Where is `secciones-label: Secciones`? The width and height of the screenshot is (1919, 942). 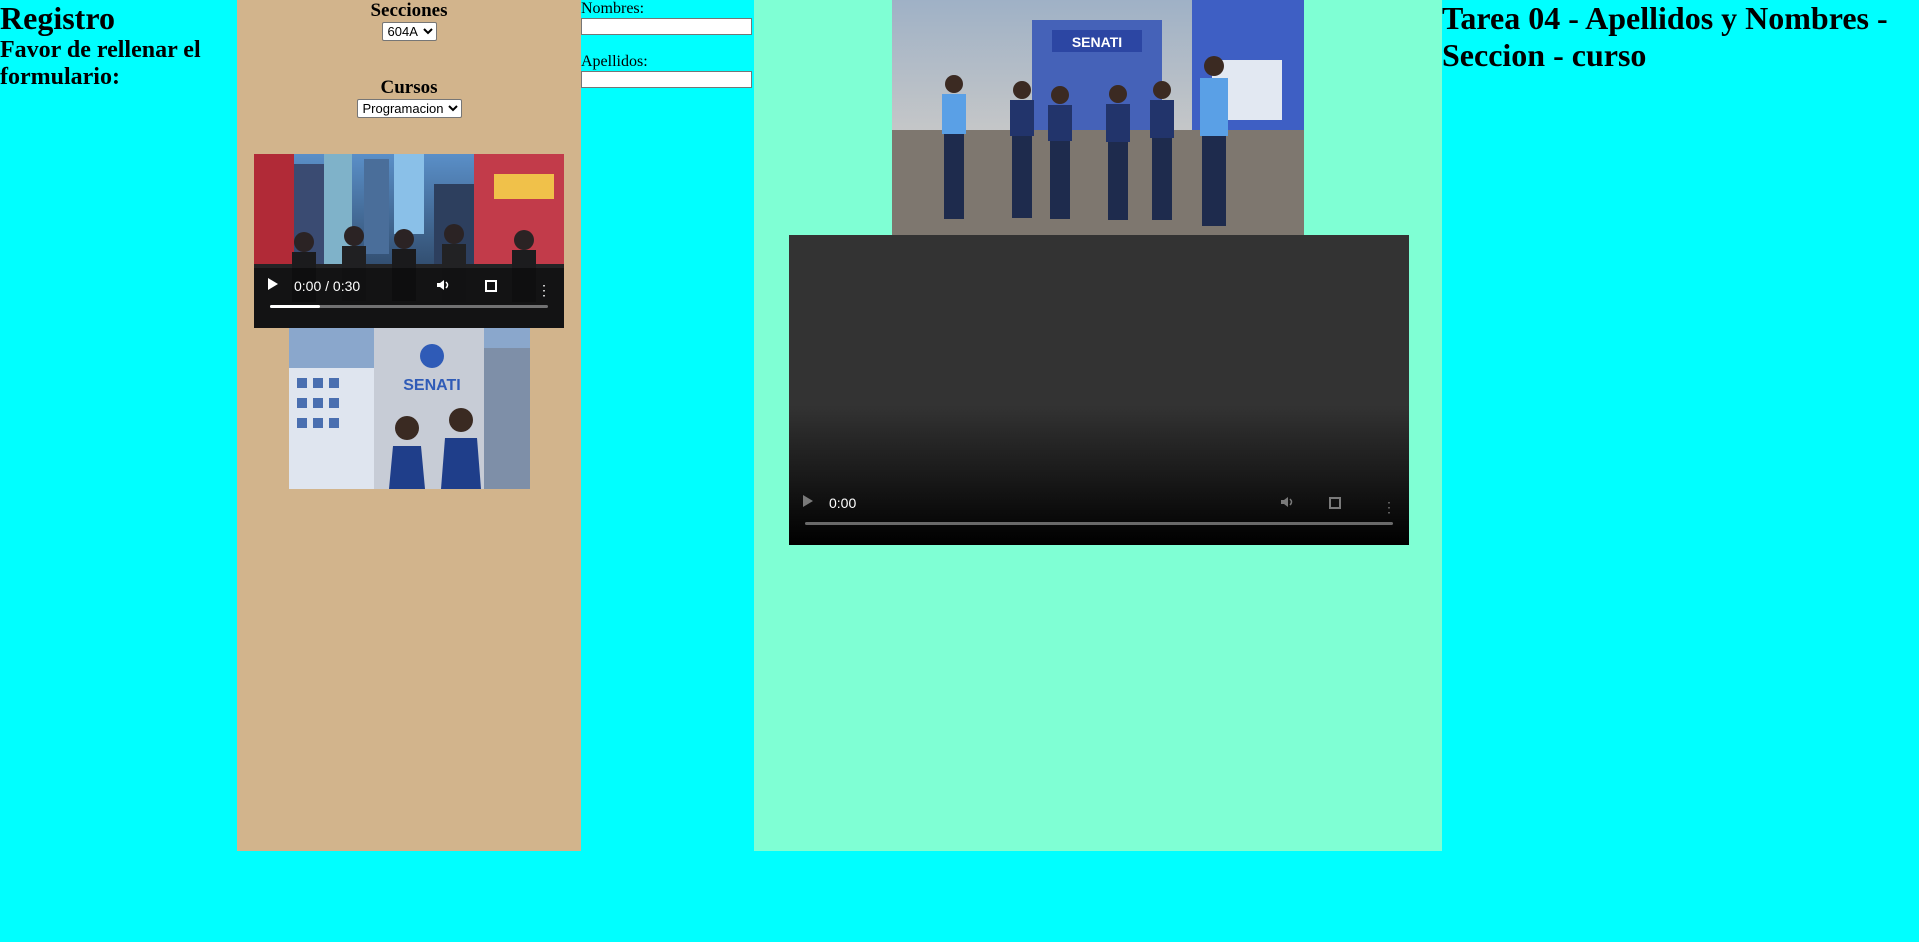 secciones-label: Secciones is located at coordinates (409, 10).